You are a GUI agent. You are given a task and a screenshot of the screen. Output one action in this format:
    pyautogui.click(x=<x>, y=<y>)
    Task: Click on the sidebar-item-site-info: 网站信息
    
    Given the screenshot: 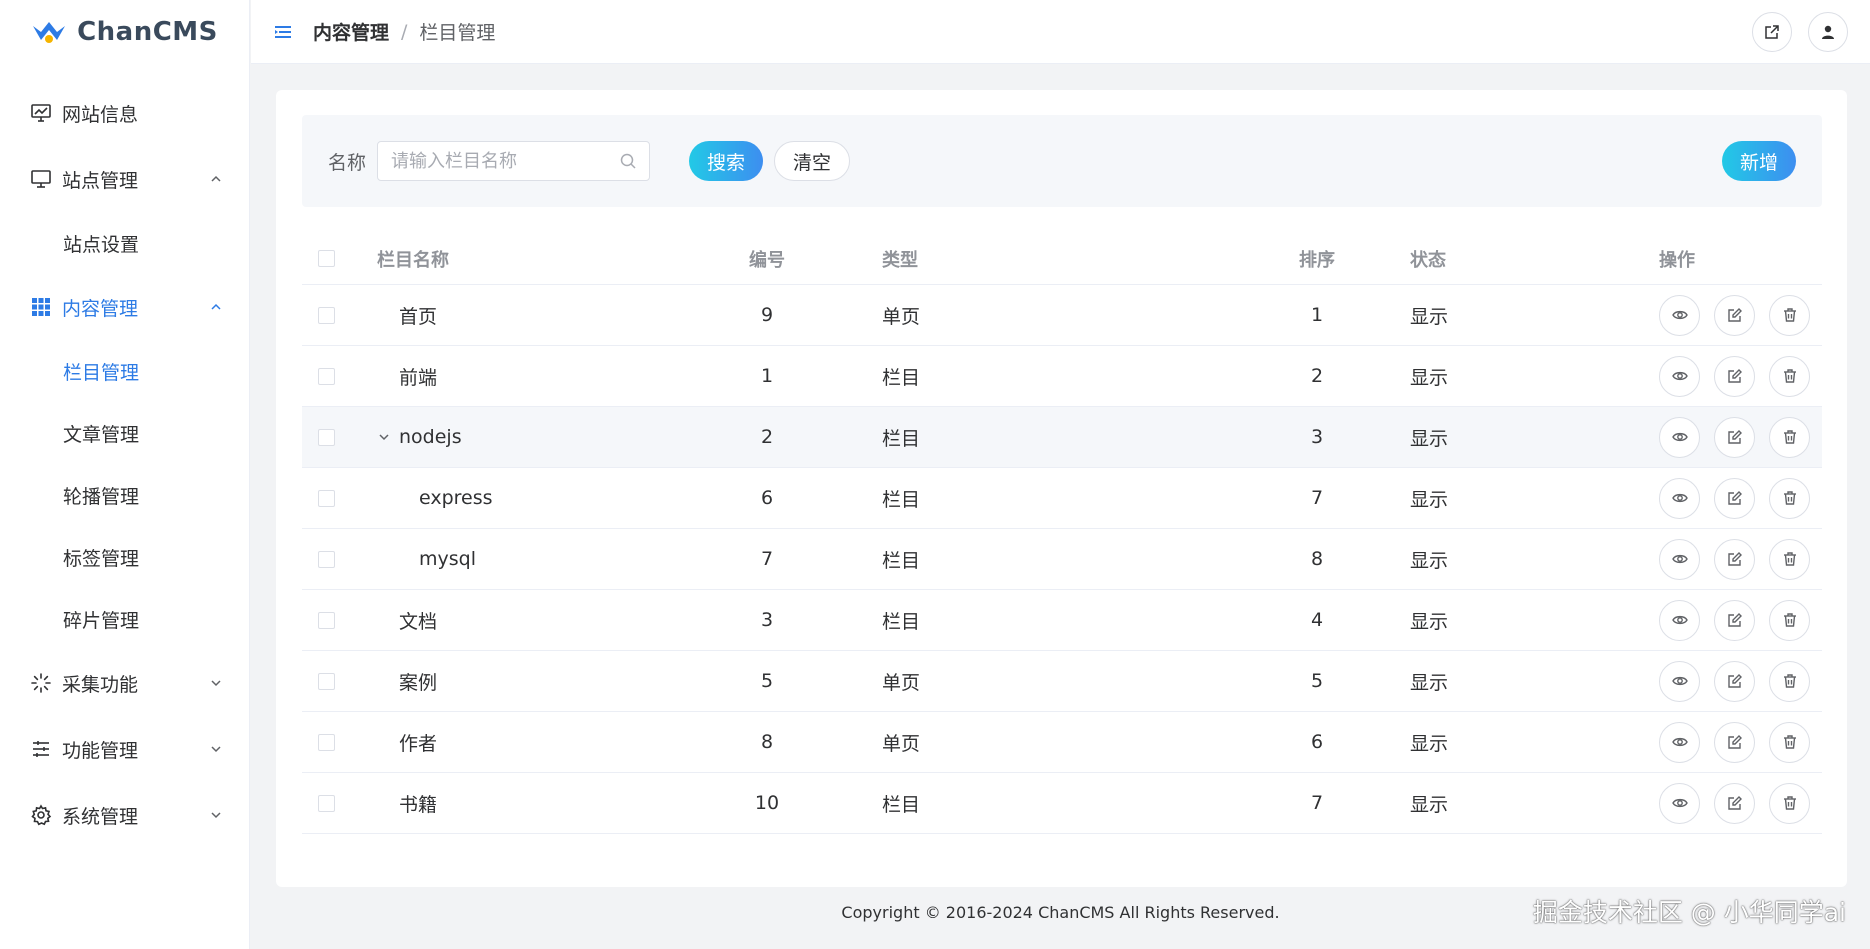 What is the action you would take?
    pyautogui.click(x=124, y=113)
    